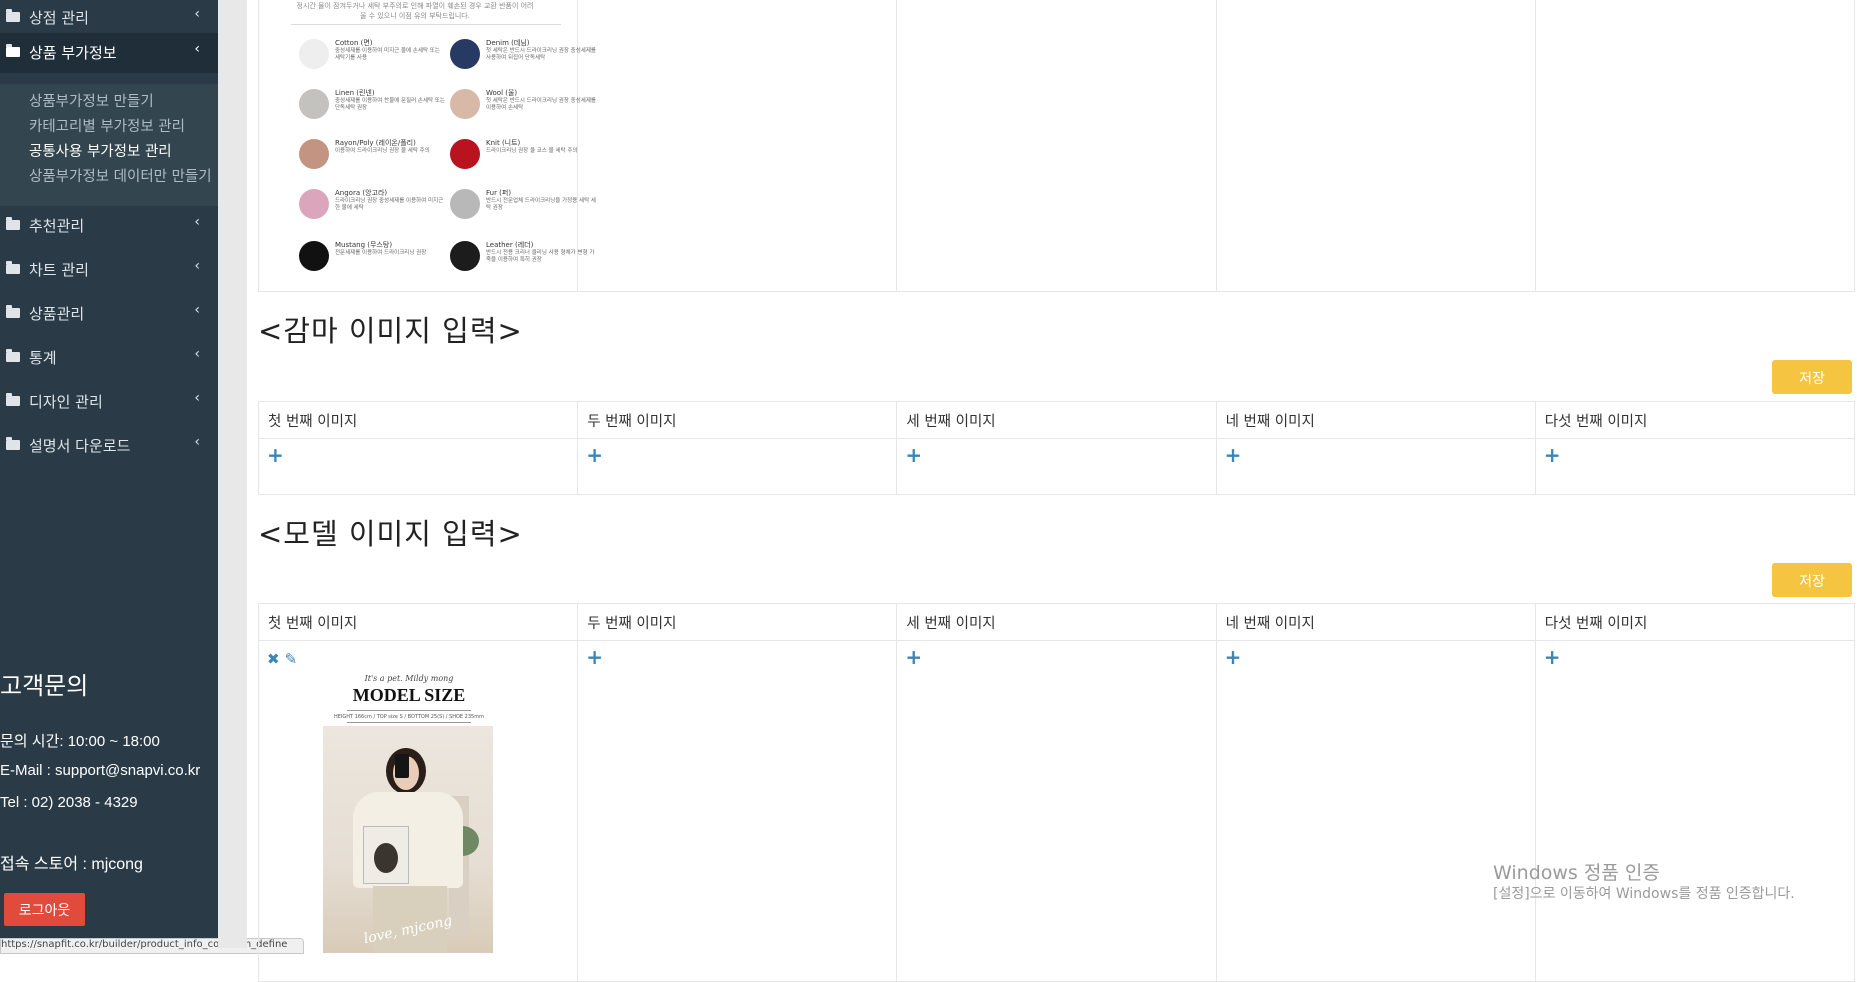 The height and width of the screenshot is (982, 1857). What do you see at coordinates (499, 193) in the screenshot?
I see `fabric-name: Fur (퍼)` at bounding box center [499, 193].